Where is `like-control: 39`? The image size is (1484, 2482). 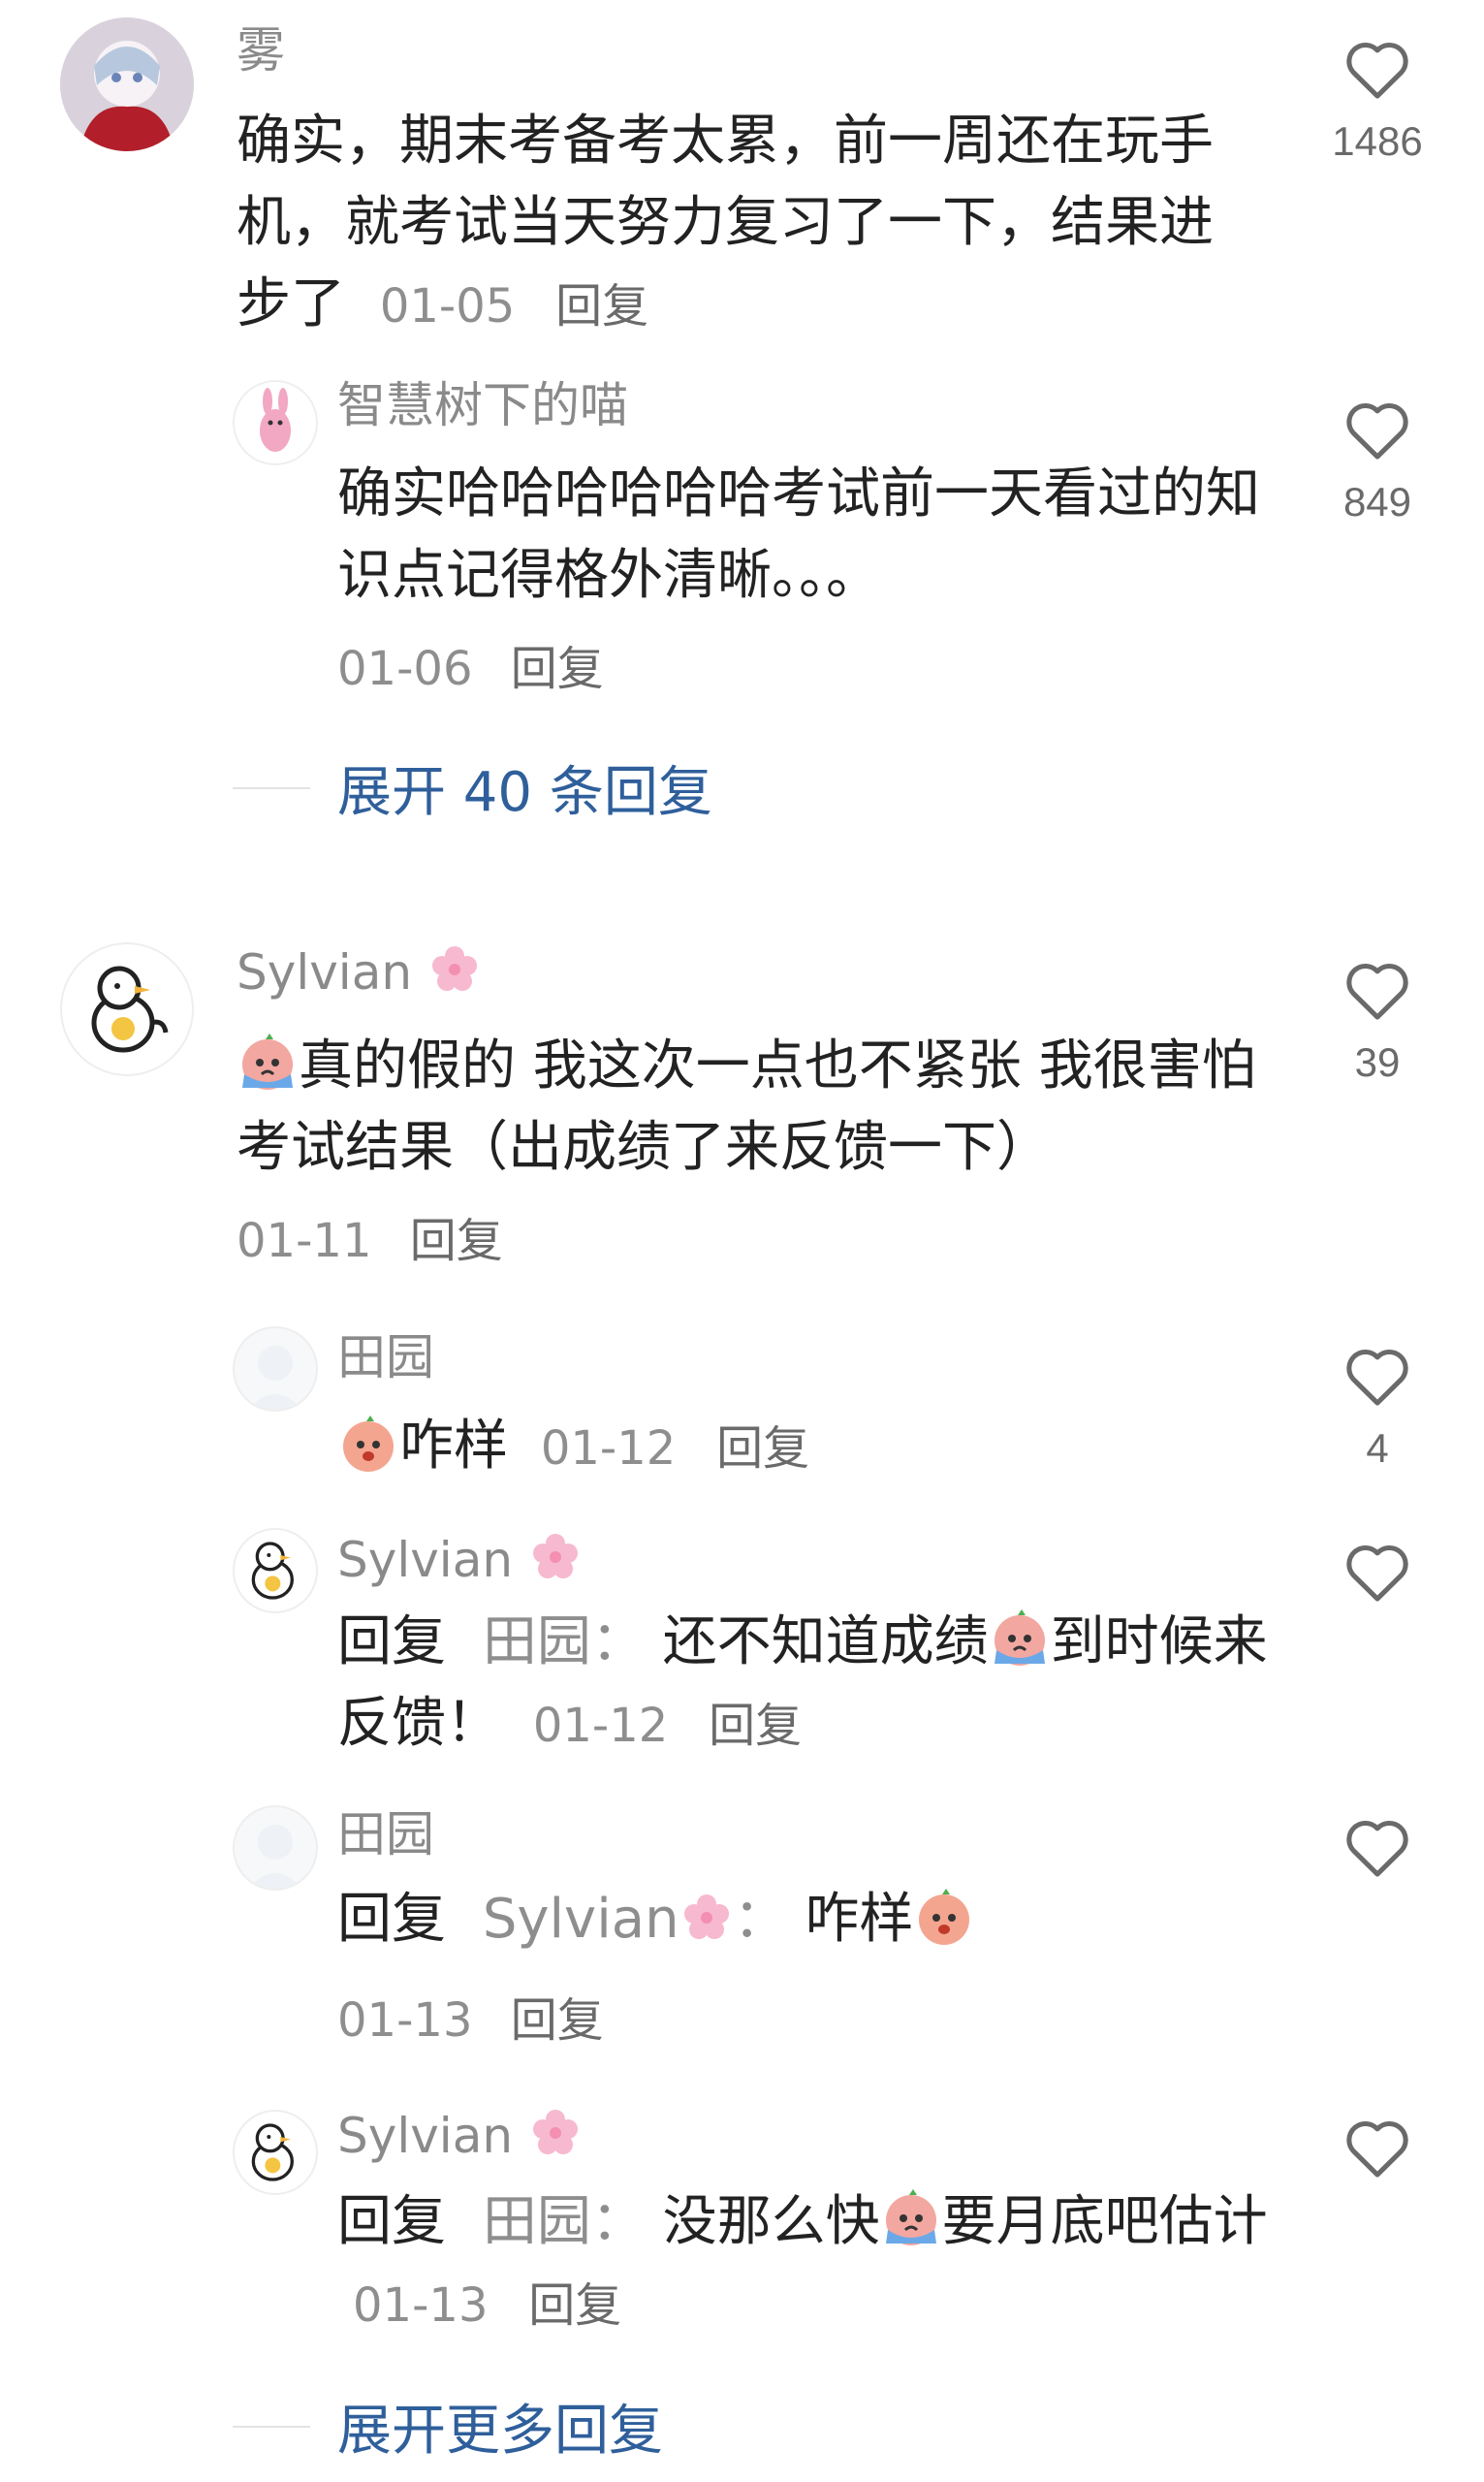 like-control: 39 is located at coordinates (1377, 1020).